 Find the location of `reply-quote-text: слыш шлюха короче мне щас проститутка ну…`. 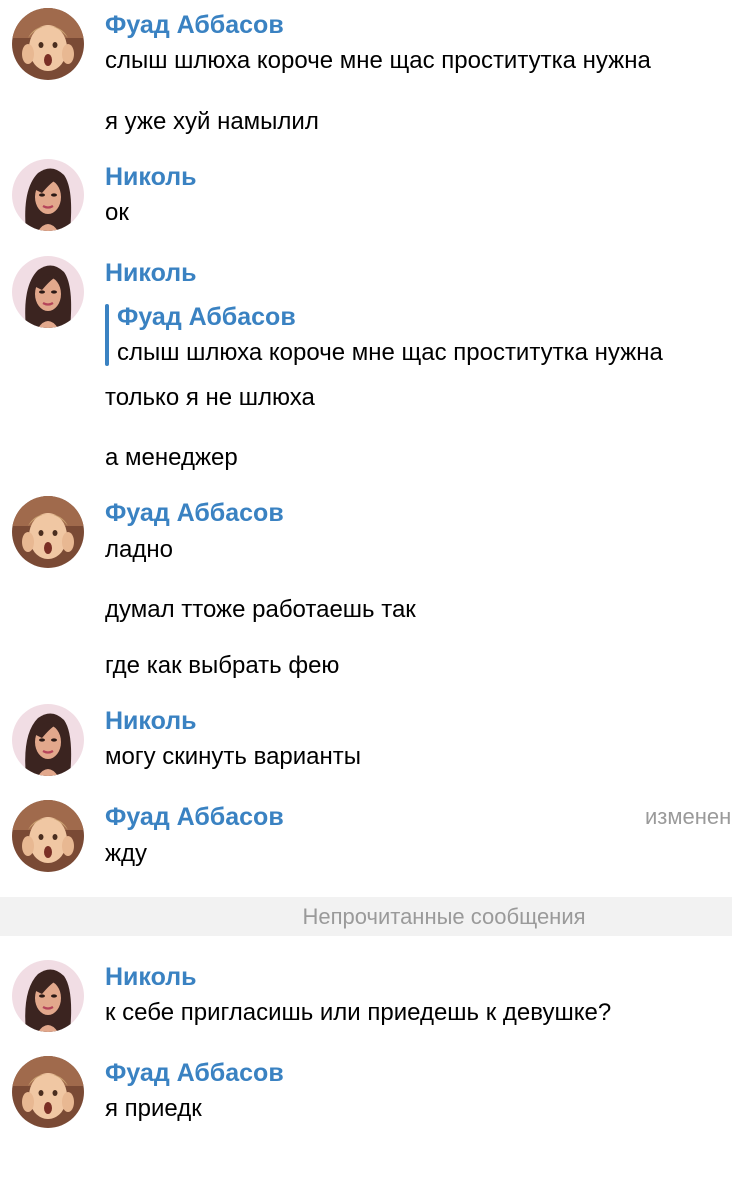

reply-quote-text: слыш шлюха короче мне щас проститутка ну… is located at coordinates (390, 352).